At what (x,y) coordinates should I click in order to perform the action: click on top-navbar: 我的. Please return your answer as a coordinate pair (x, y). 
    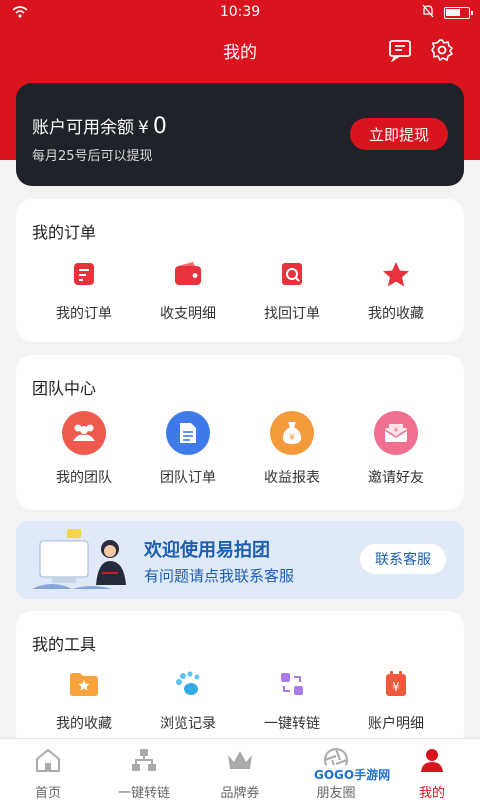
    Looking at the image, I should click on (240, 50).